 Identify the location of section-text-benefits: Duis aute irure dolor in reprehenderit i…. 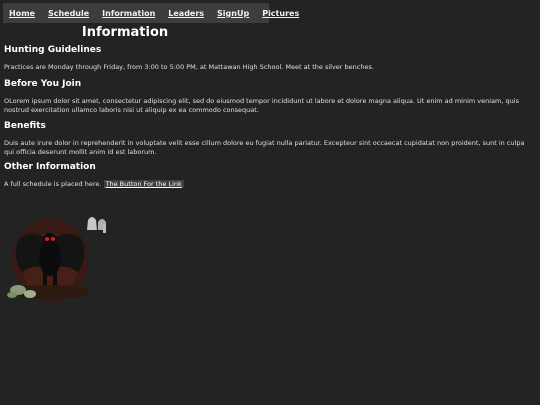
(264, 147).